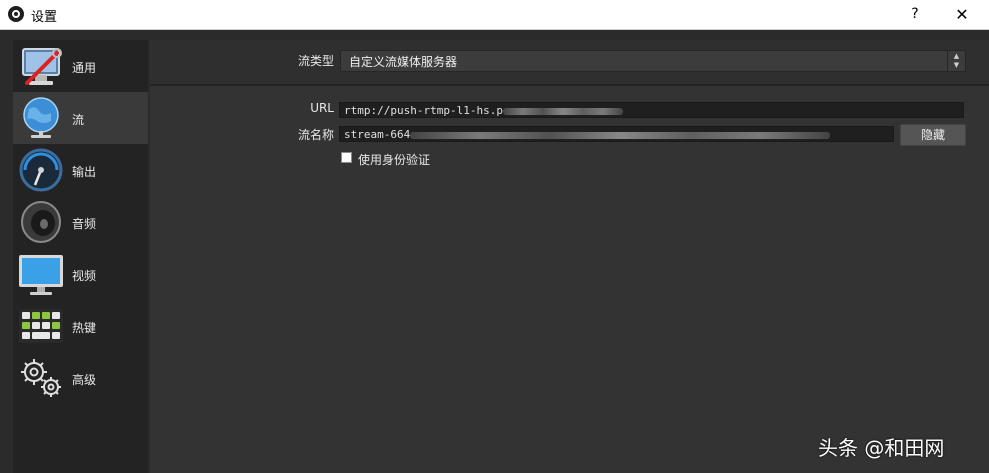 Image resolution: width=989 pixels, height=473 pixels. I want to click on spin-arrows-icon: ▲ ▼, so click(956, 61).